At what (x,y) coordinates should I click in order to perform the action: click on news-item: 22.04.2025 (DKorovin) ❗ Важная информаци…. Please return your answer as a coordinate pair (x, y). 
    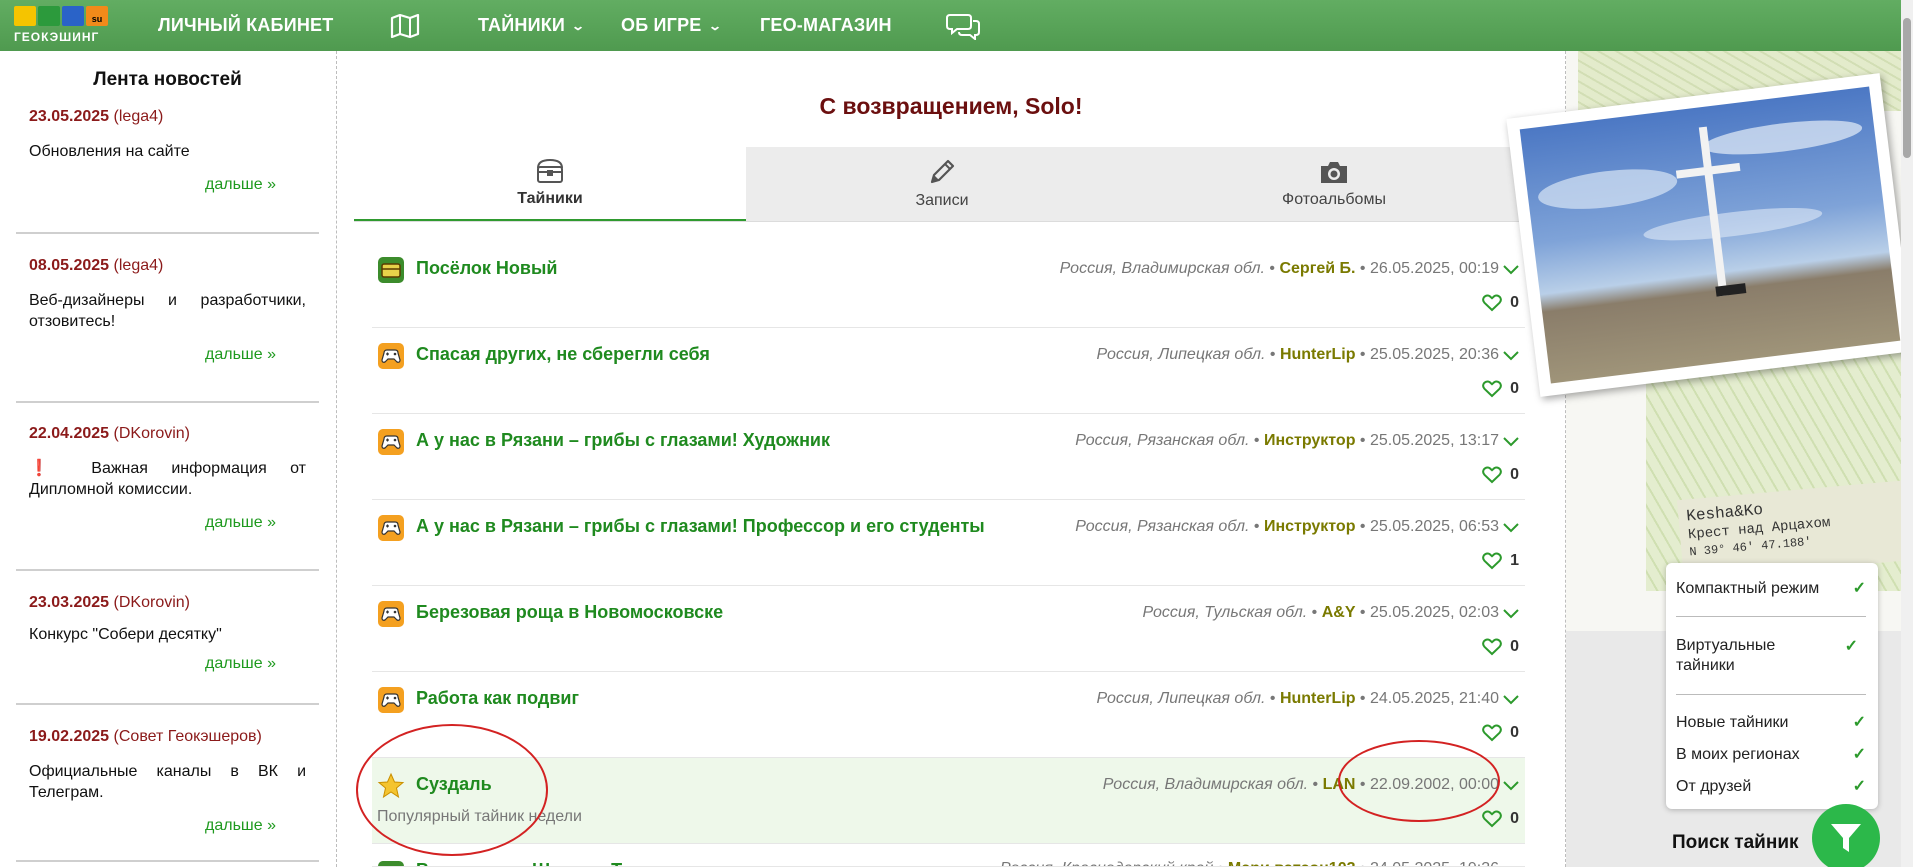
    Looking at the image, I should click on (167, 478).